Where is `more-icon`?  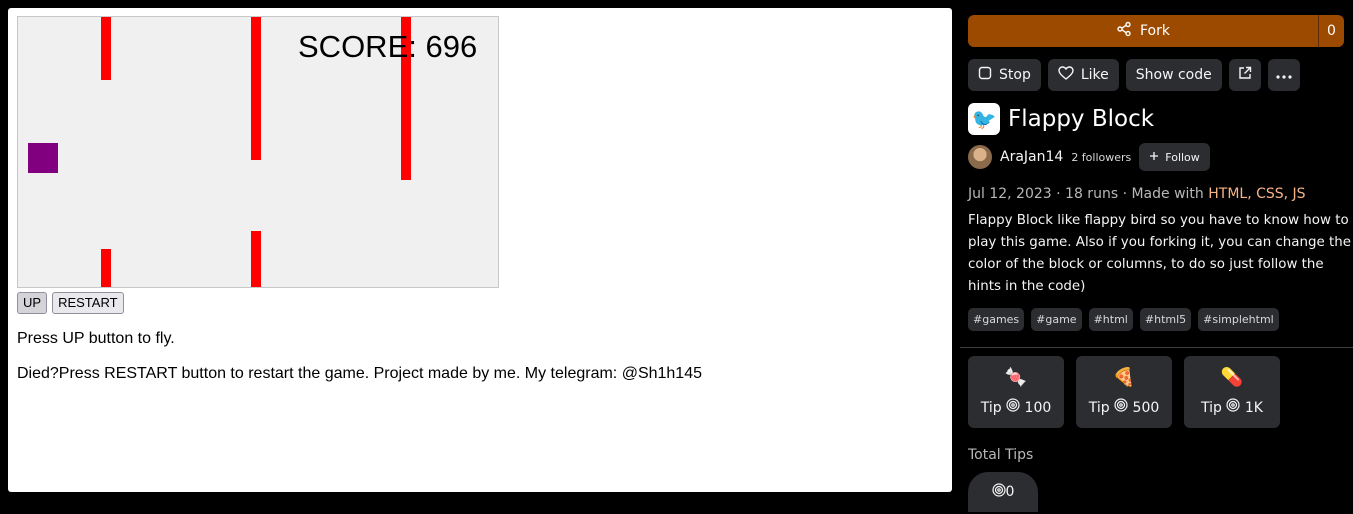
more-icon is located at coordinates (1284, 75).